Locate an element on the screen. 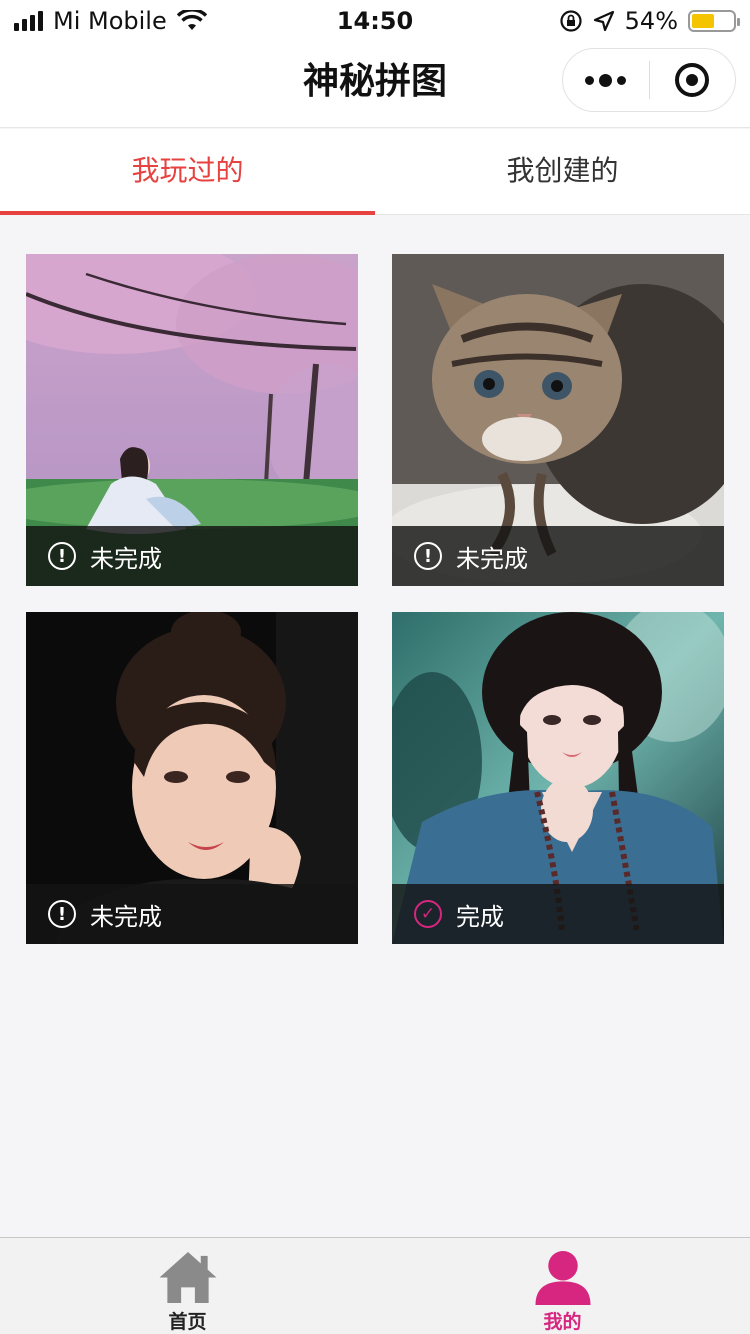 The height and width of the screenshot is (1334, 750). puzzle-status-bar: ✓ 完成 is located at coordinates (558, 914).